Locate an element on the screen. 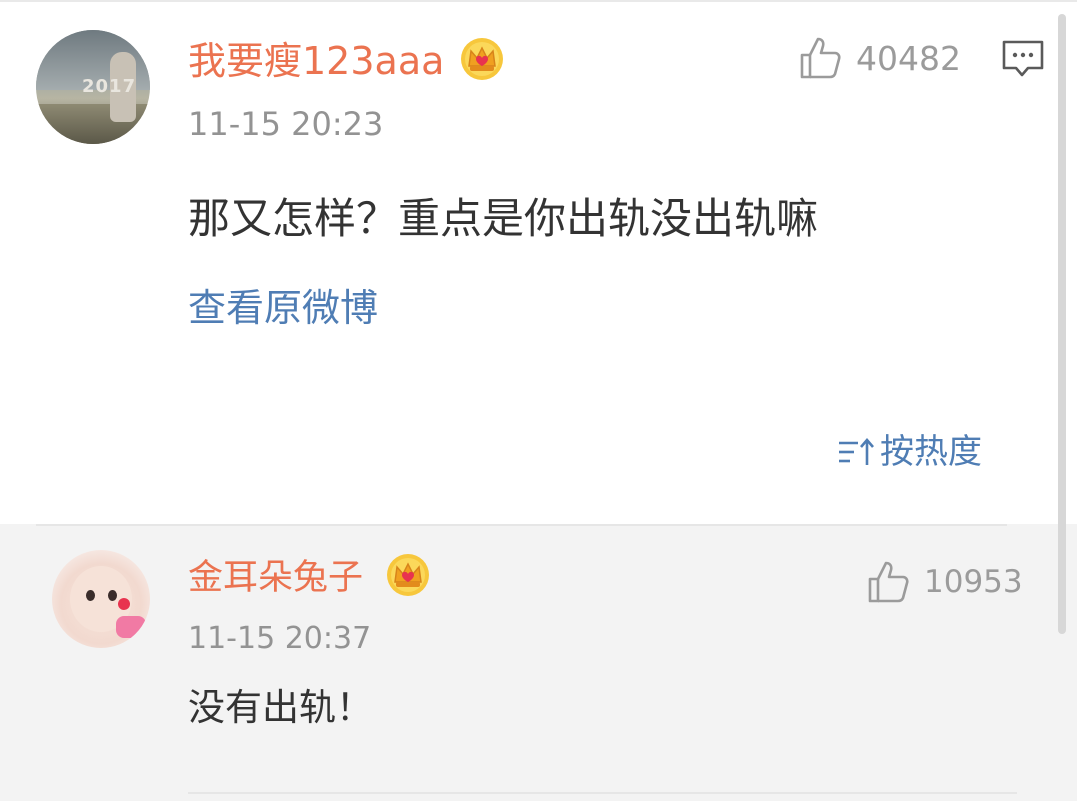 This screenshot has width=1077, height=801. avatar-blush is located at coordinates (124, 604).